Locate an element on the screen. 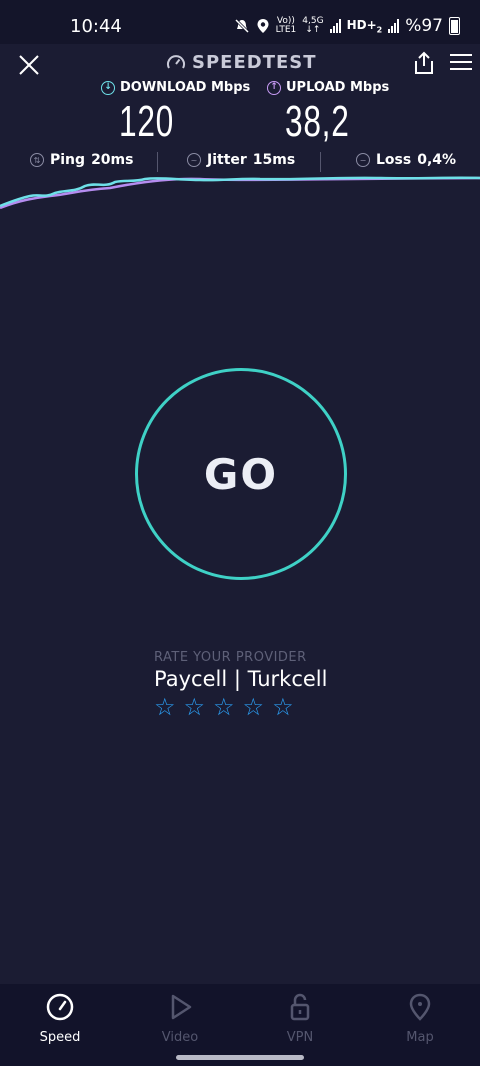 The width and height of the screenshot is (480, 1066). provider-name: Paycell | Turkcell is located at coordinates (241, 679).